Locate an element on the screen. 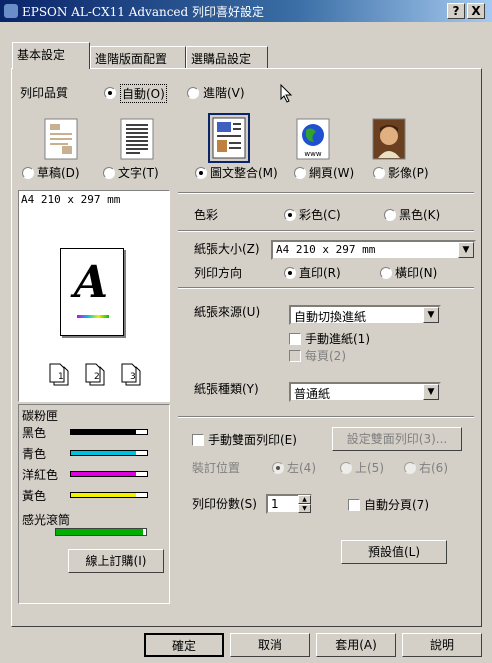  paper-source-label: 紙張來源(U) is located at coordinates (227, 312).